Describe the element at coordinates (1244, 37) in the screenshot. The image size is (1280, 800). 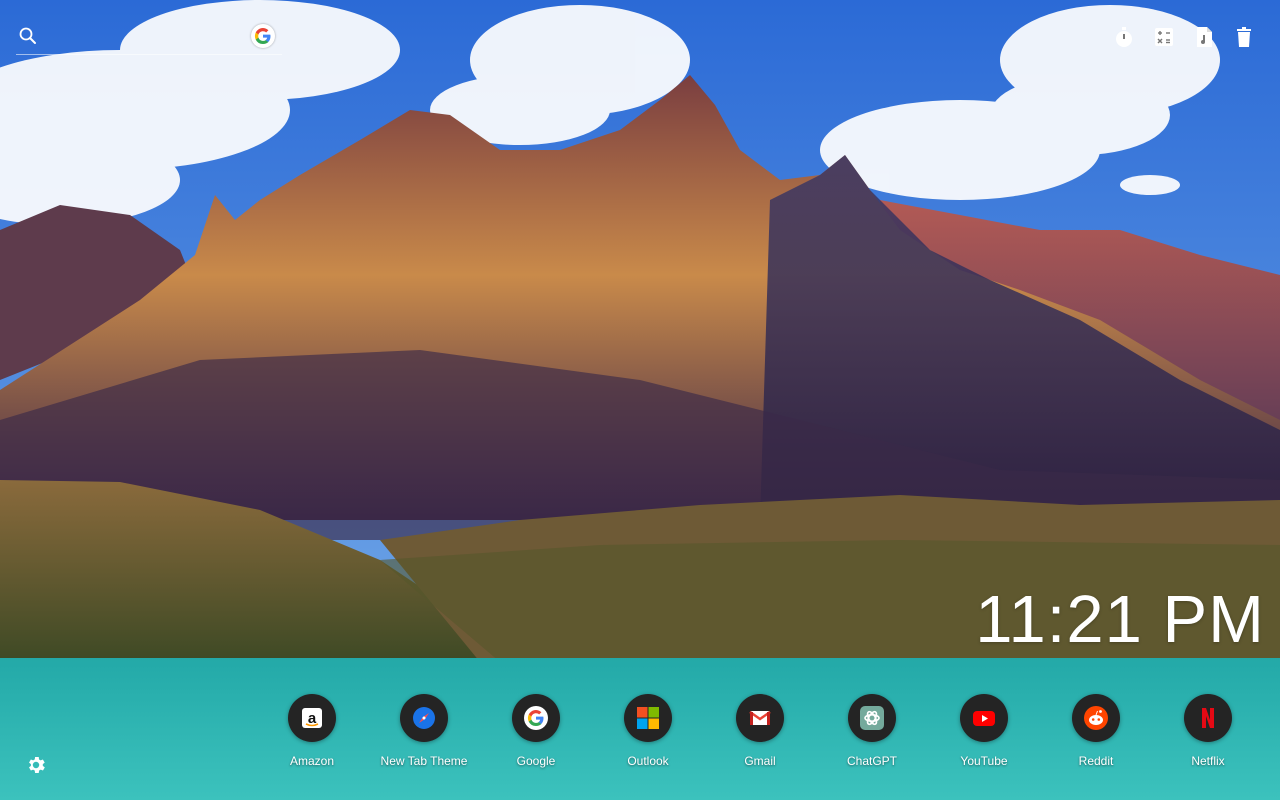
I see `trash-icon` at that location.